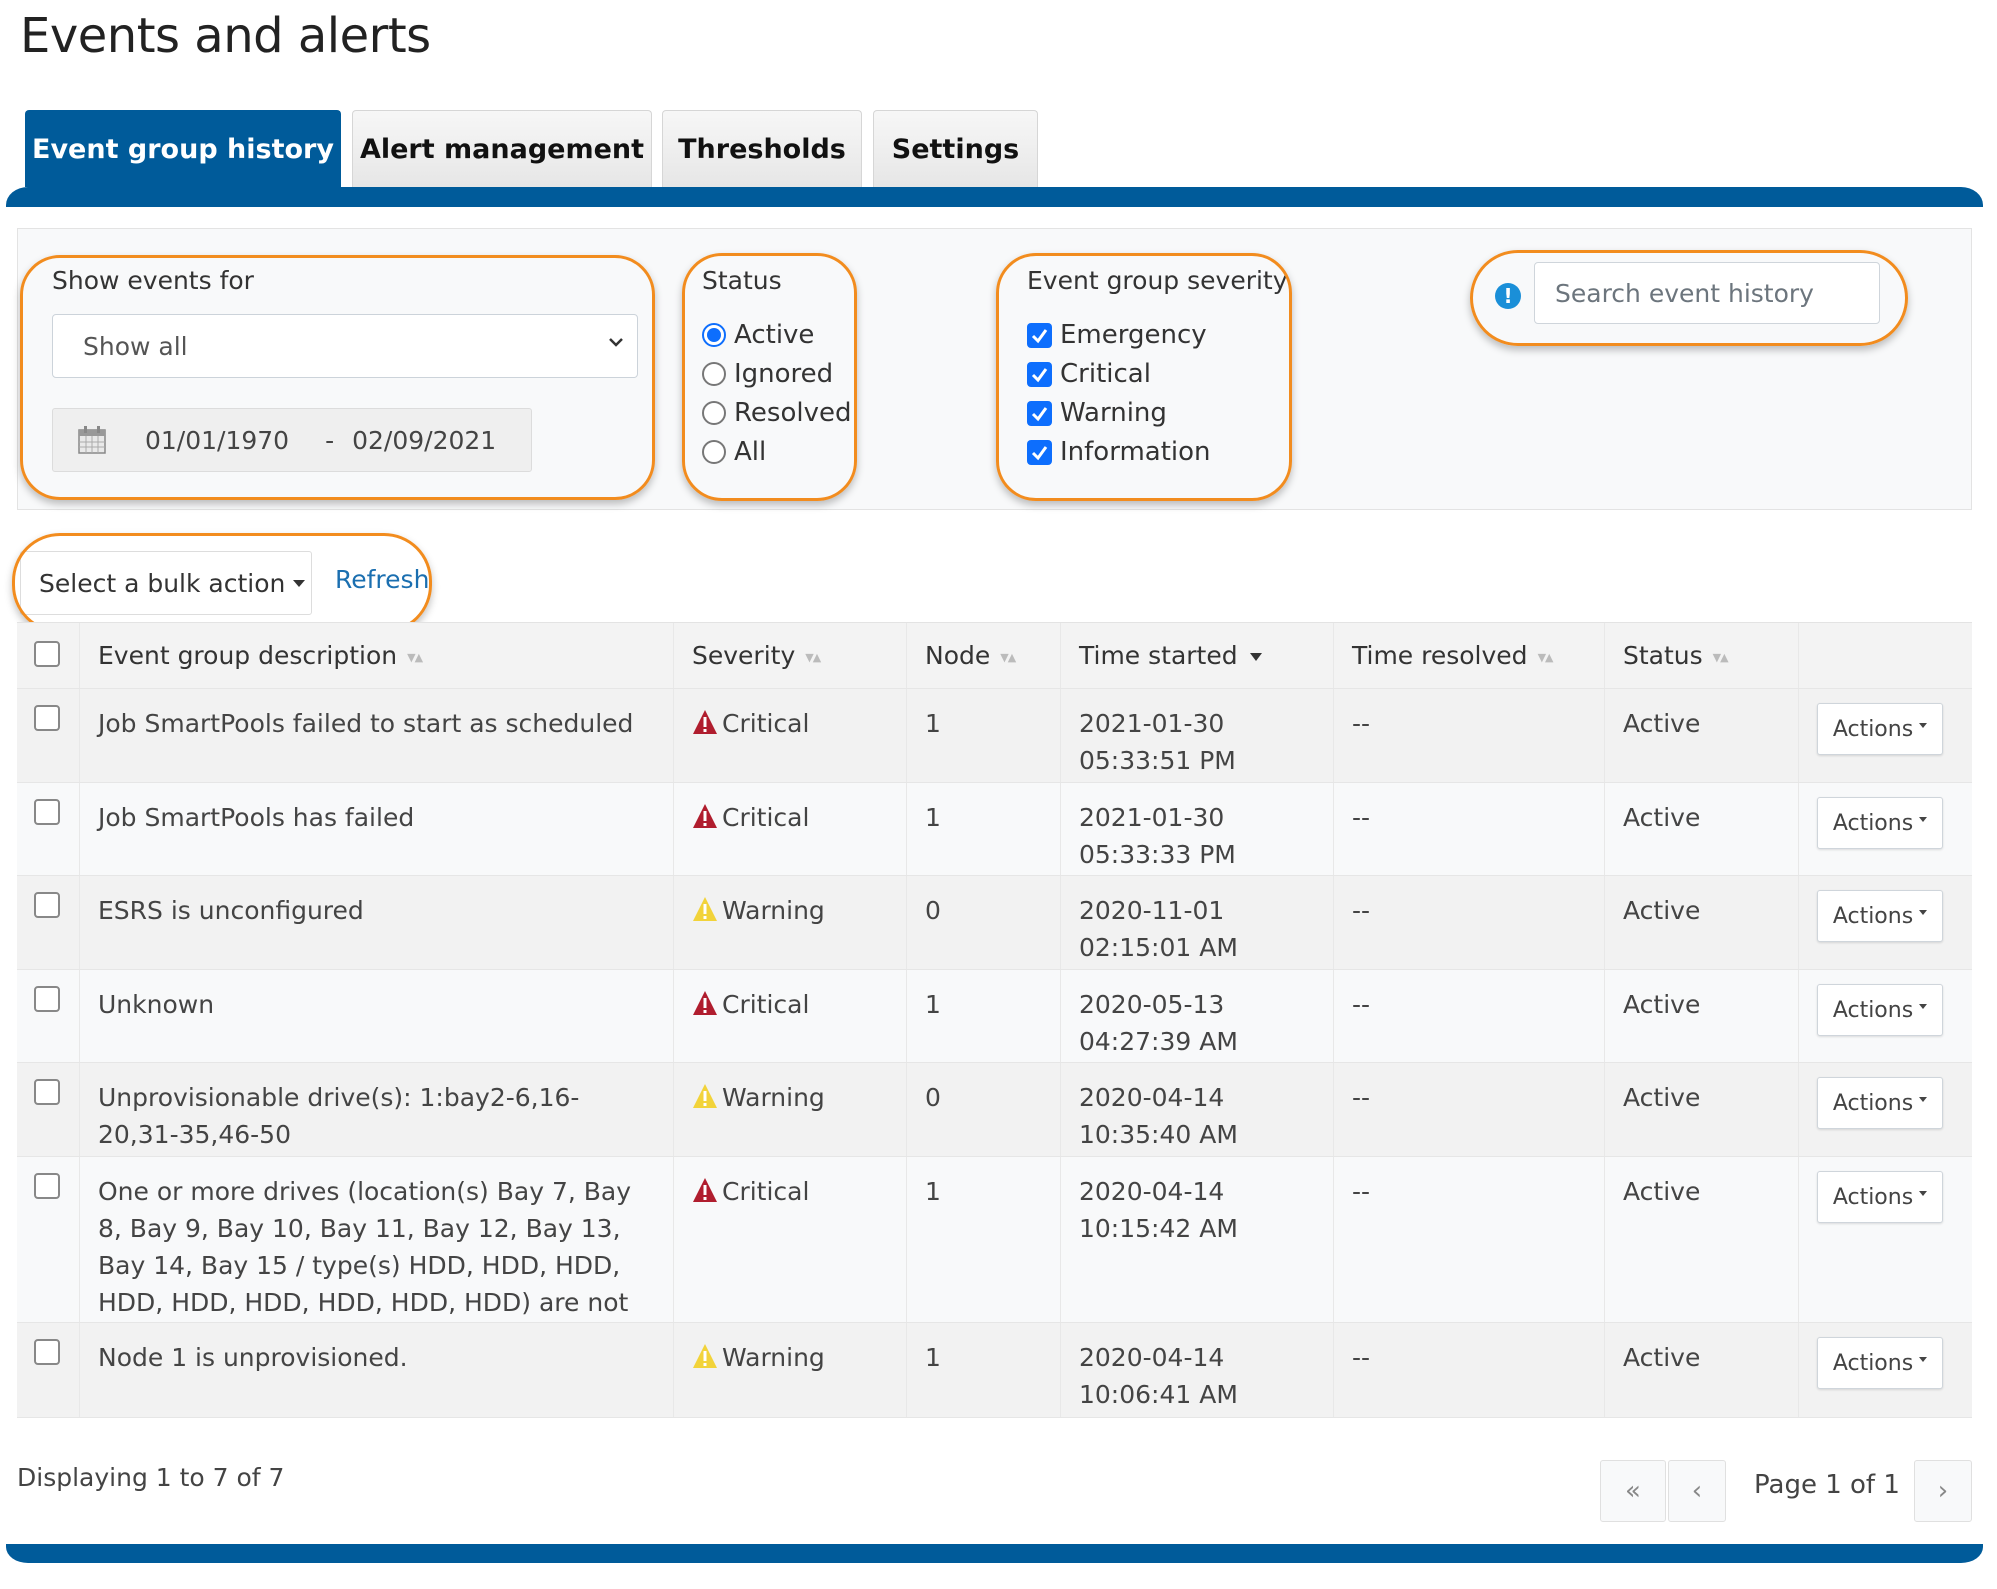 The width and height of the screenshot is (1997, 1589). I want to click on prev-page-button: ‹, so click(1697, 1491).